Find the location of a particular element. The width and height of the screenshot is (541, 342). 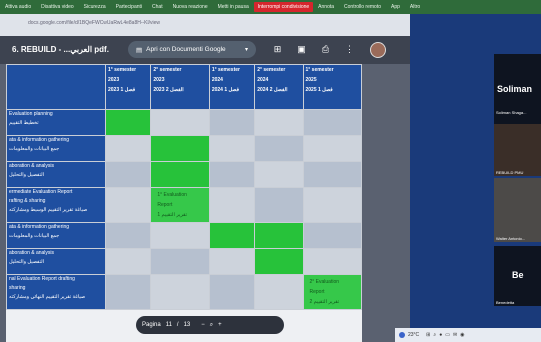

col-header: 1° semester 2023 فصل 1 2023 is located at coordinates (128, 87).